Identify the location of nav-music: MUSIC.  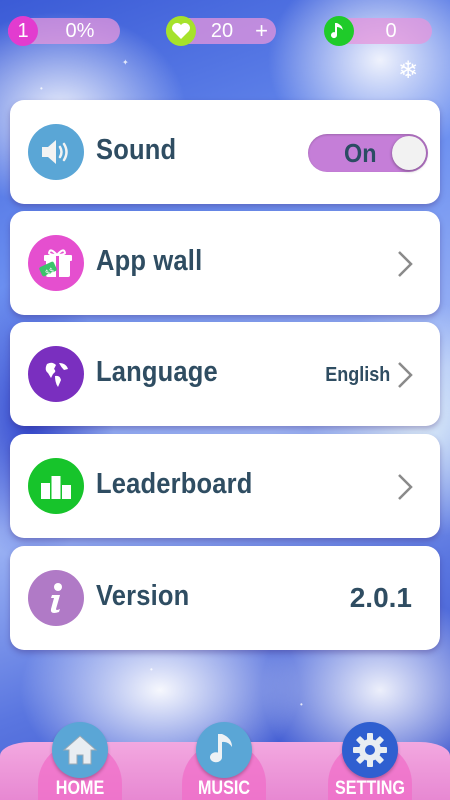
(224, 761).